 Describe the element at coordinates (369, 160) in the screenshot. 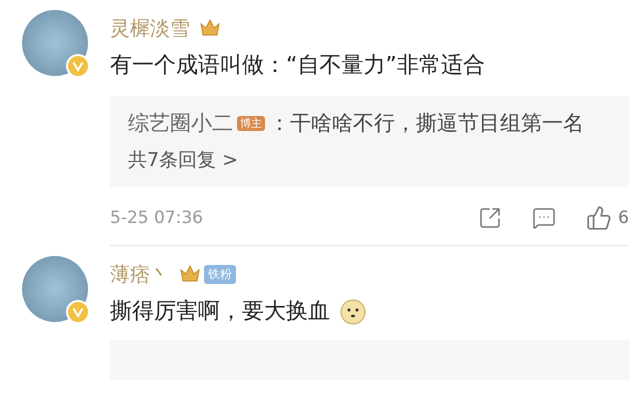

I see `more-replies-link: 共7条回复 >` at that location.